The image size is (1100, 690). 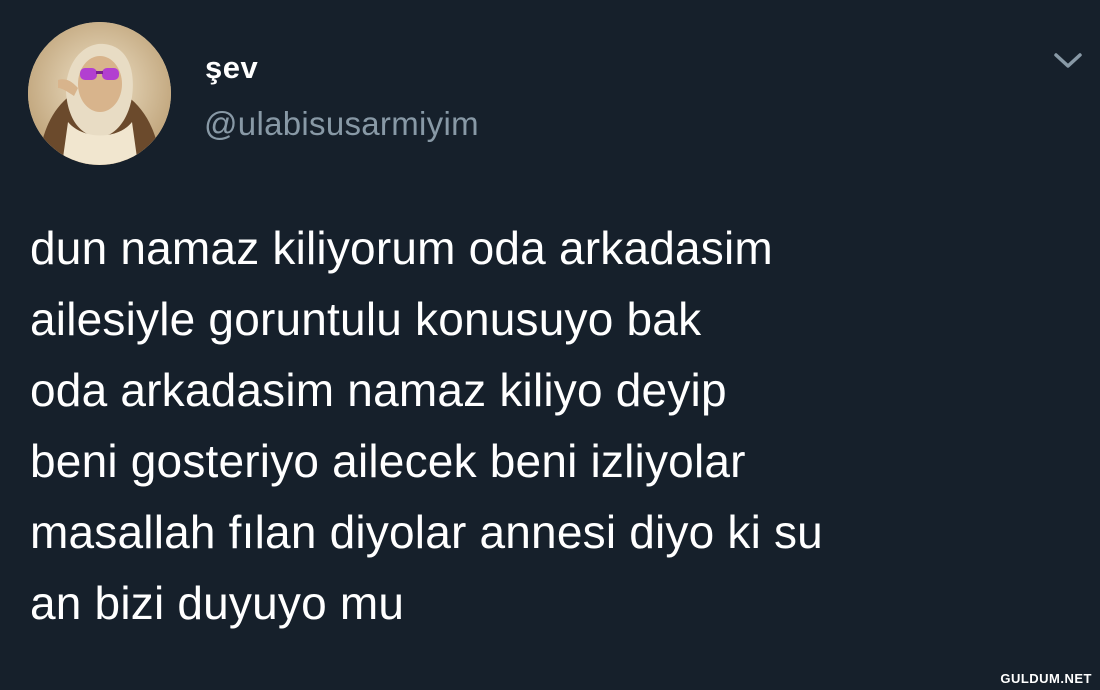 I want to click on profile-photo-icon, so click(x=99, y=93).